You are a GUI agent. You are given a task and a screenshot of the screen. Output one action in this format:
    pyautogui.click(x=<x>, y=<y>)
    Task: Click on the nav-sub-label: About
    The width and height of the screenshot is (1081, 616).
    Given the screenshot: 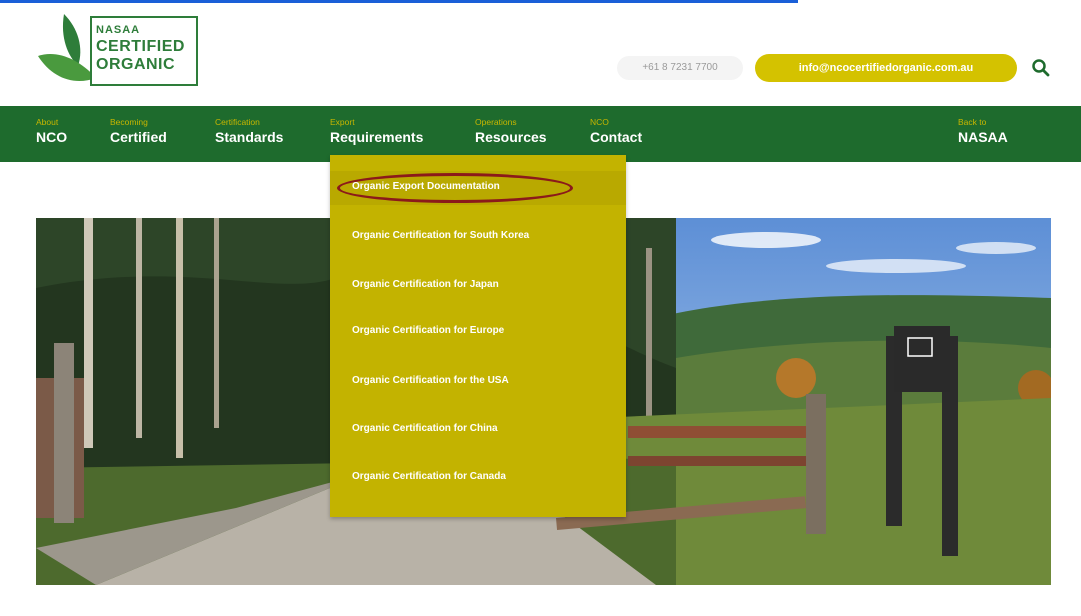 What is the action you would take?
    pyautogui.click(x=47, y=122)
    